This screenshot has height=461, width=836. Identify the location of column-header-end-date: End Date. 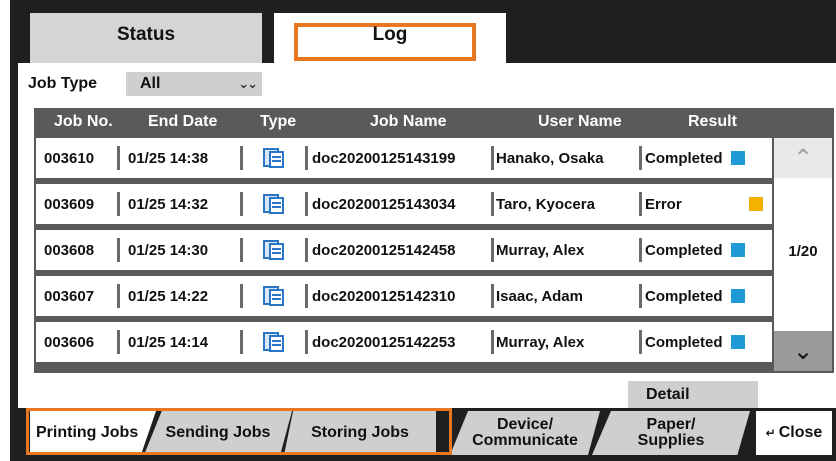
(183, 121).